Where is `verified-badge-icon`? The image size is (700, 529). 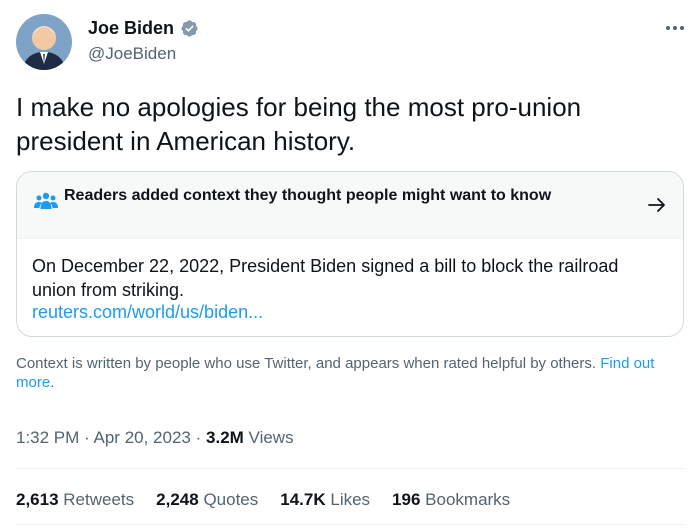
verified-badge-icon is located at coordinates (189, 28).